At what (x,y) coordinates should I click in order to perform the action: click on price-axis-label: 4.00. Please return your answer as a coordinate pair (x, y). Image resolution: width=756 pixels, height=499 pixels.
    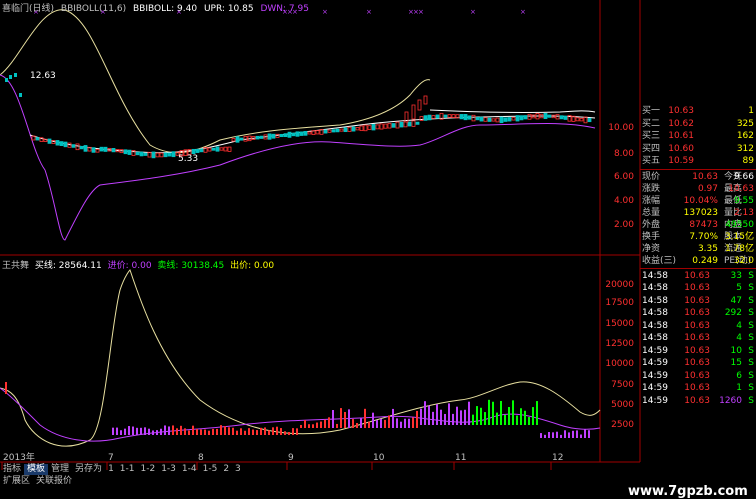
    Looking at the image, I should click on (624, 201).